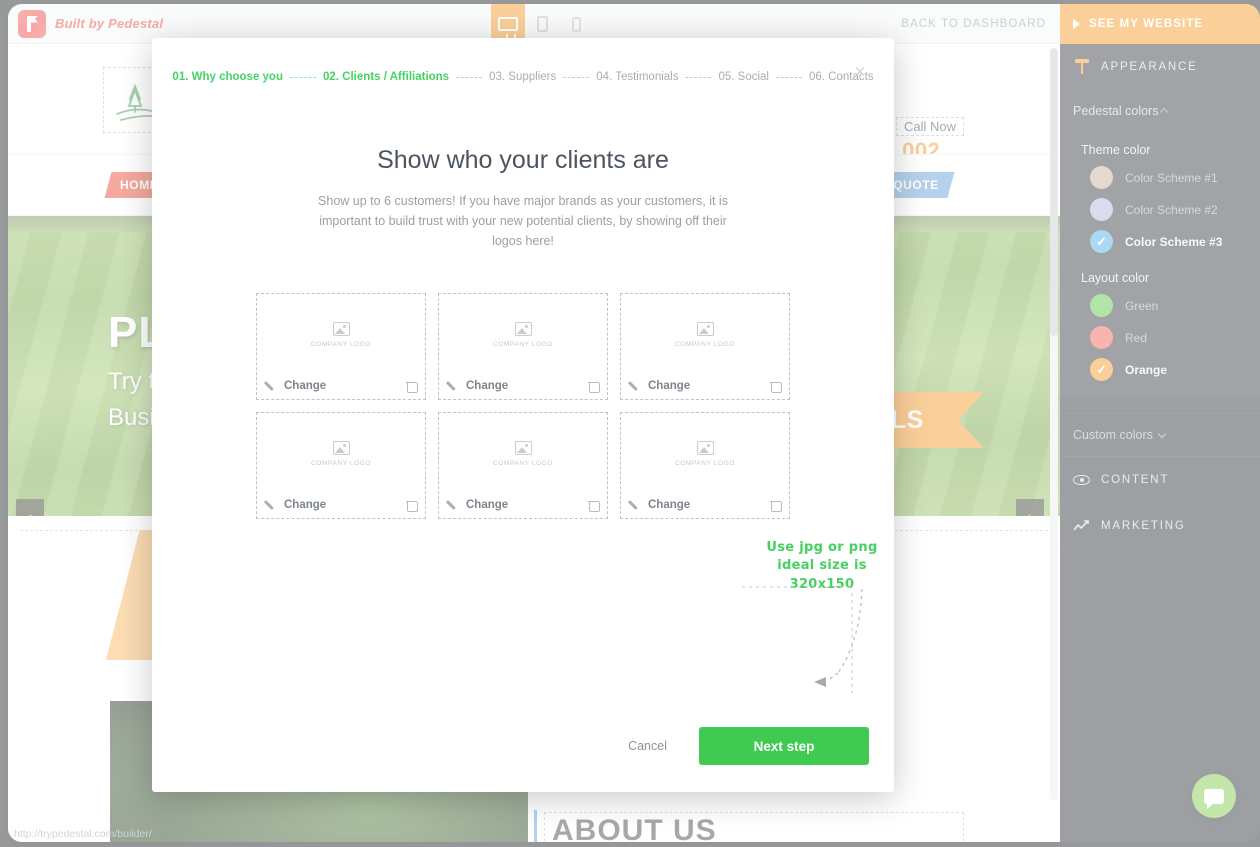 This screenshot has width=1260, height=847. Describe the element at coordinates (860, 73) in the screenshot. I see `close-icon: ×` at that location.